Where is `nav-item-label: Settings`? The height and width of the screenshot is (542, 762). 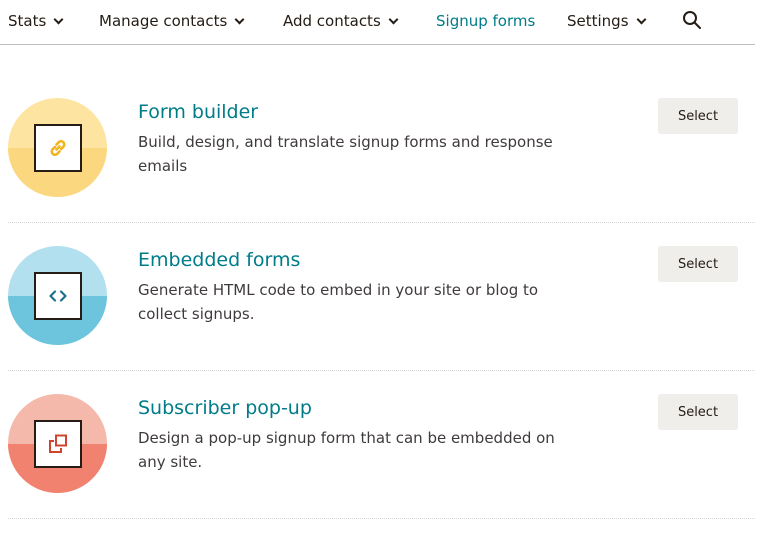
nav-item-label: Settings is located at coordinates (598, 21).